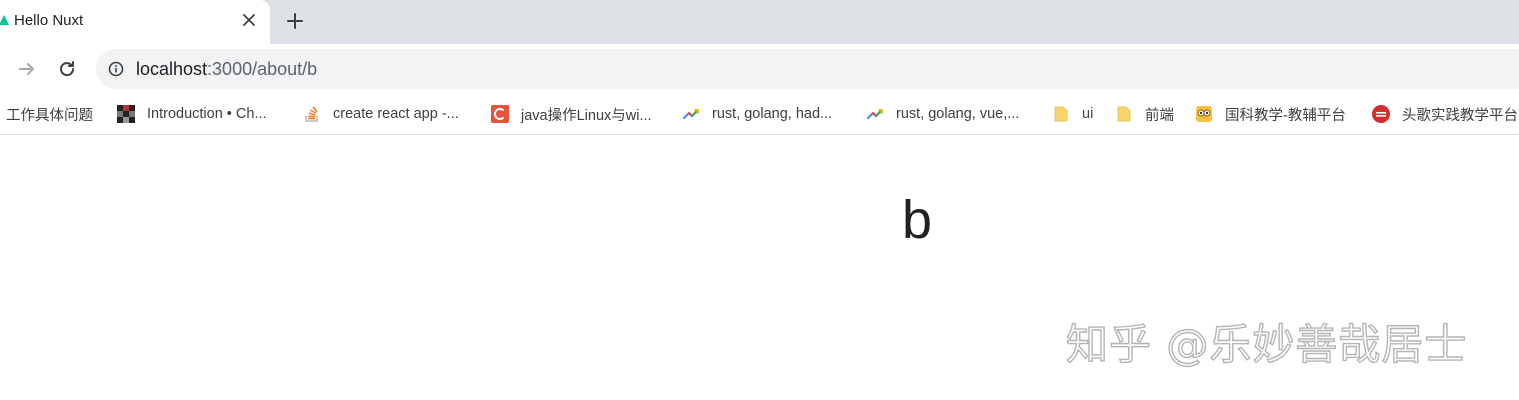 This screenshot has height=400, width=1519. Describe the element at coordinates (311, 114) in the screenshot. I see `stackoverflow-icon` at that location.